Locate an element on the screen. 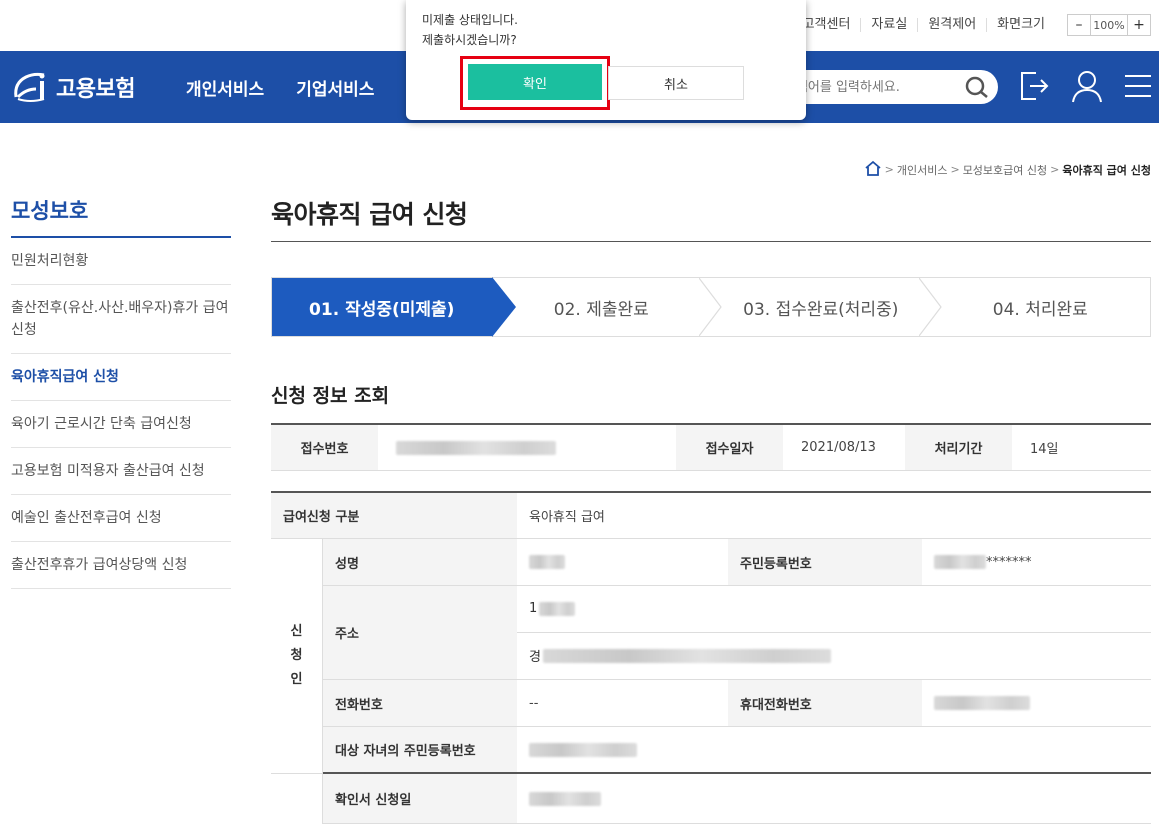  address-label: 주소 is located at coordinates (420, 632).